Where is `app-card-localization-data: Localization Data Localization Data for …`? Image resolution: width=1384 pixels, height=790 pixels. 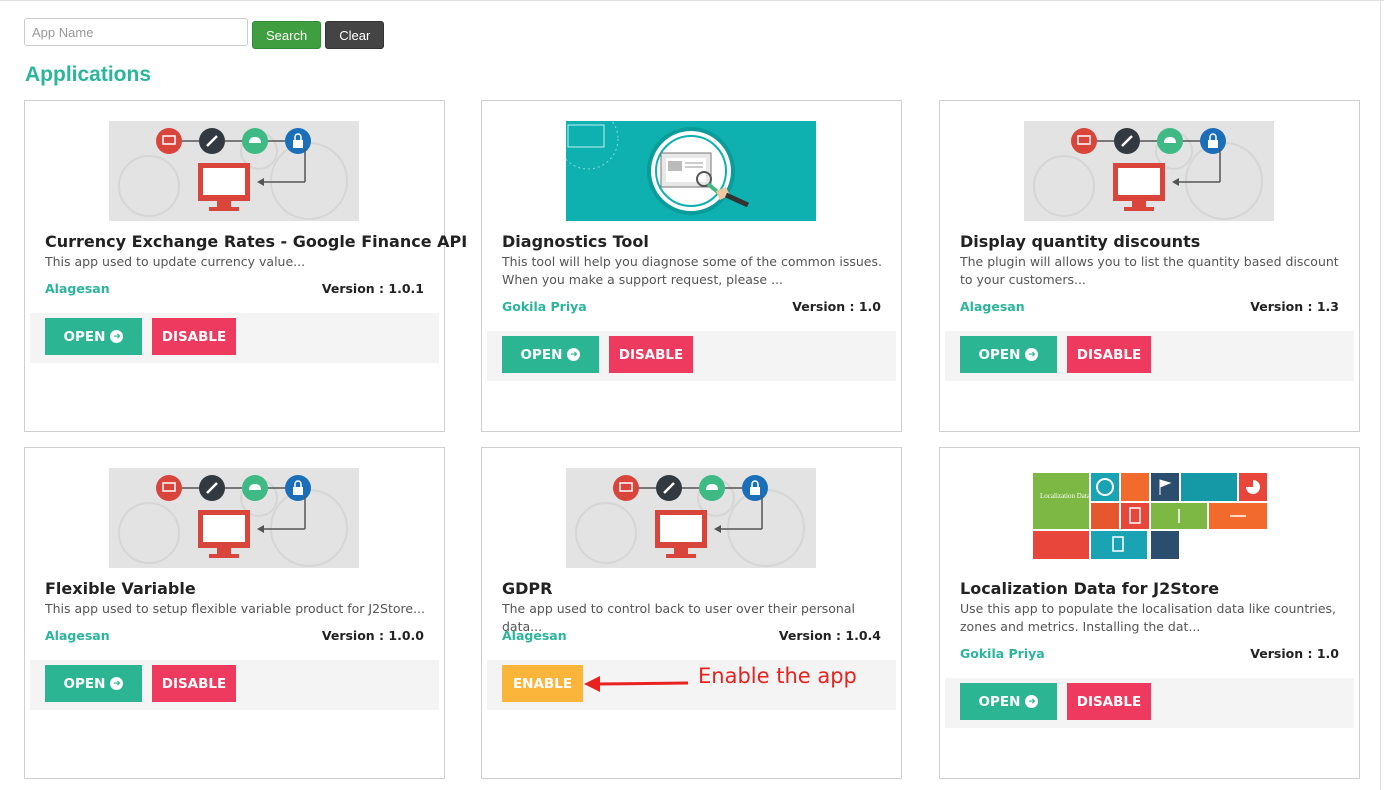
app-card-localization-data: Localization Data Localization Data for … is located at coordinates (1149, 613).